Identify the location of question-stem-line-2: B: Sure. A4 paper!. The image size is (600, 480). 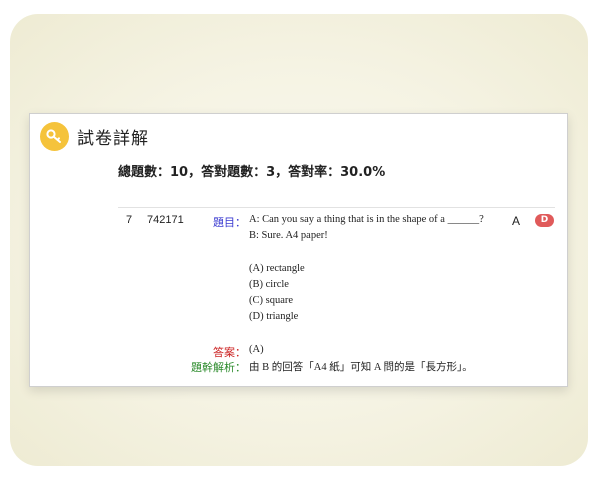
(288, 235).